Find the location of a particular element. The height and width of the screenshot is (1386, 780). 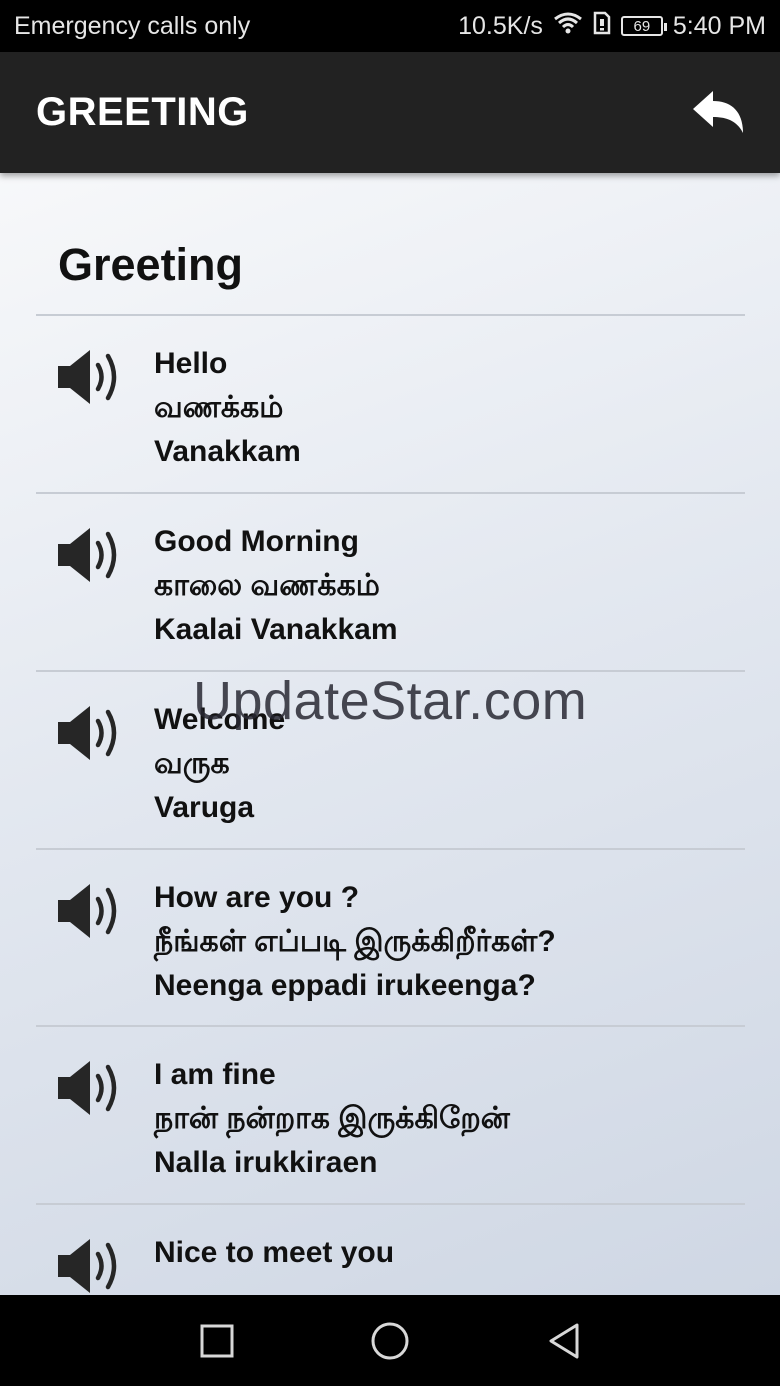

clock: 5:40 PM is located at coordinates (719, 25).